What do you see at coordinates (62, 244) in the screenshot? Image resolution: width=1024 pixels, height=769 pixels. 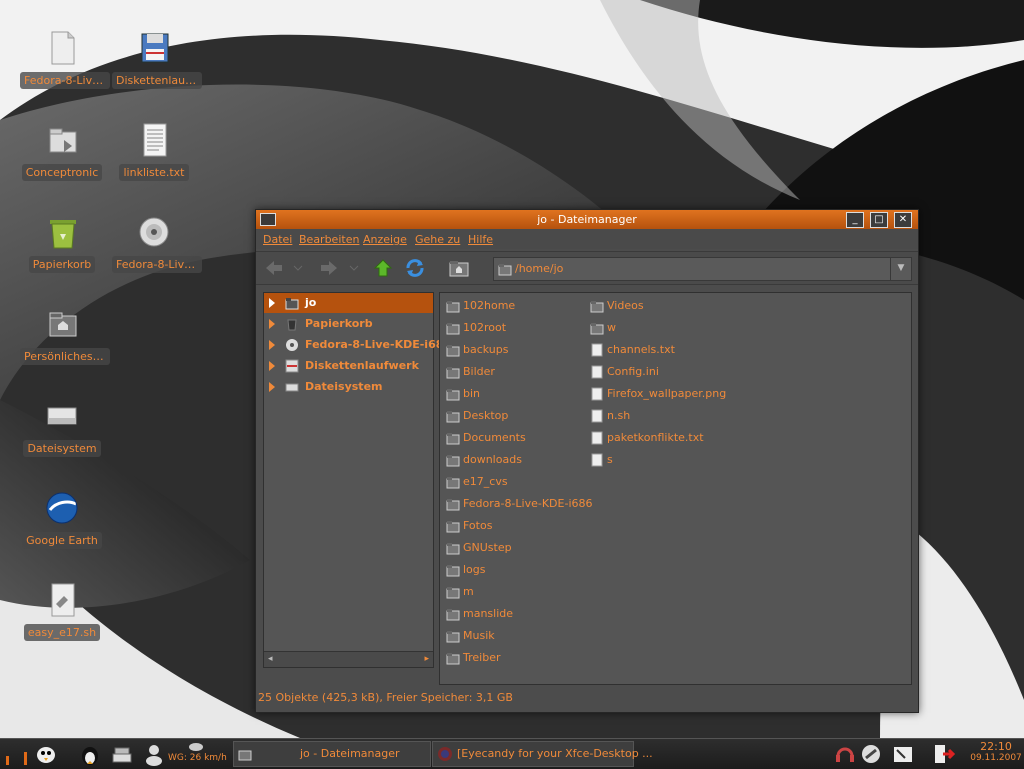 I see `desktop-icon-trash: Papierkorb` at bounding box center [62, 244].